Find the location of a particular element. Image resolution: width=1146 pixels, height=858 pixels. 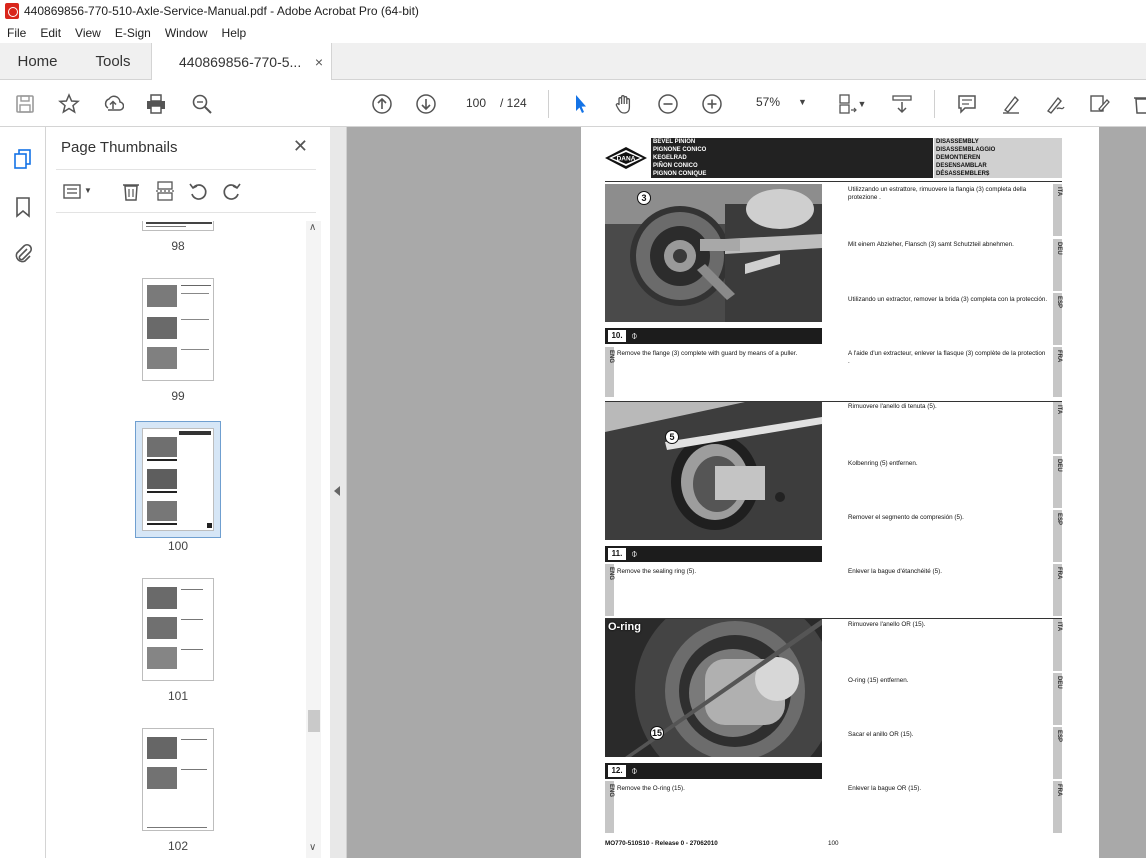

zoom-in-icon is located at coordinates (712, 104).